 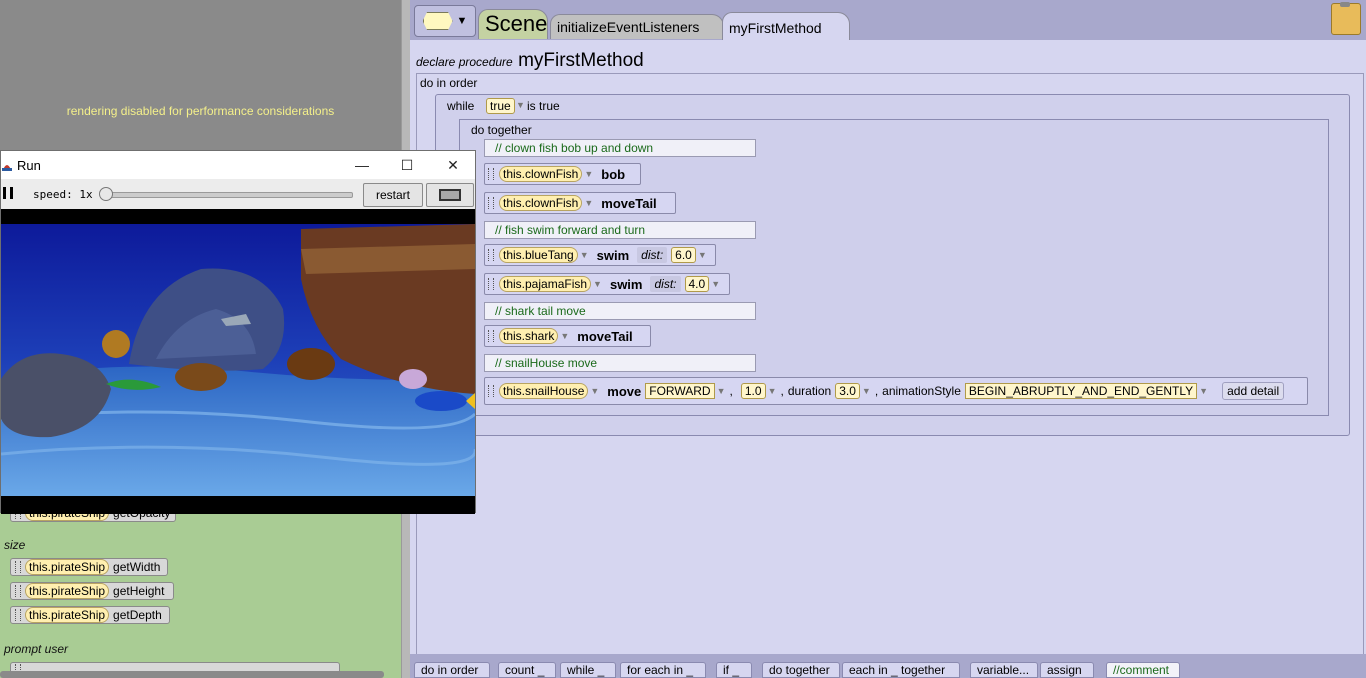 What do you see at coordinates (393, 195) in the screenshot?
I see `restart-button: restart` at bounding box center [393, 195].